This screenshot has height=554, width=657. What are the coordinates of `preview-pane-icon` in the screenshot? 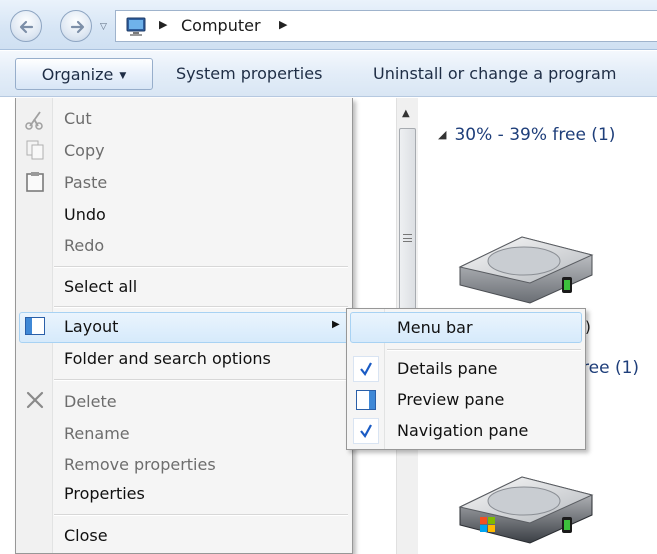 It's located at (366, 400).